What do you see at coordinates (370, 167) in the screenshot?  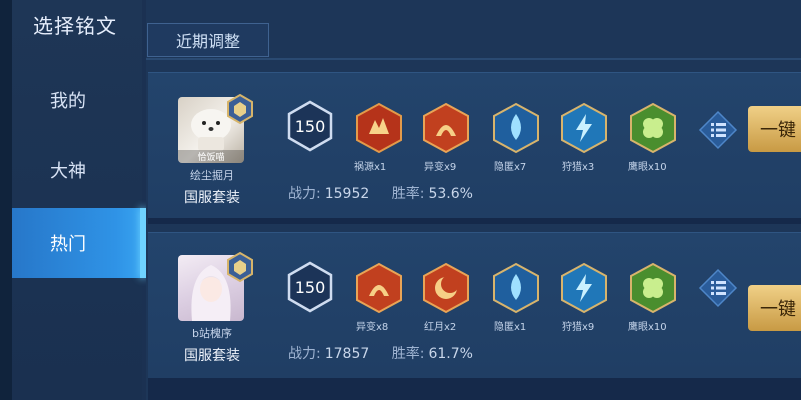 I see `rune-label: 祸源x1` at bounding box center [370, 167].